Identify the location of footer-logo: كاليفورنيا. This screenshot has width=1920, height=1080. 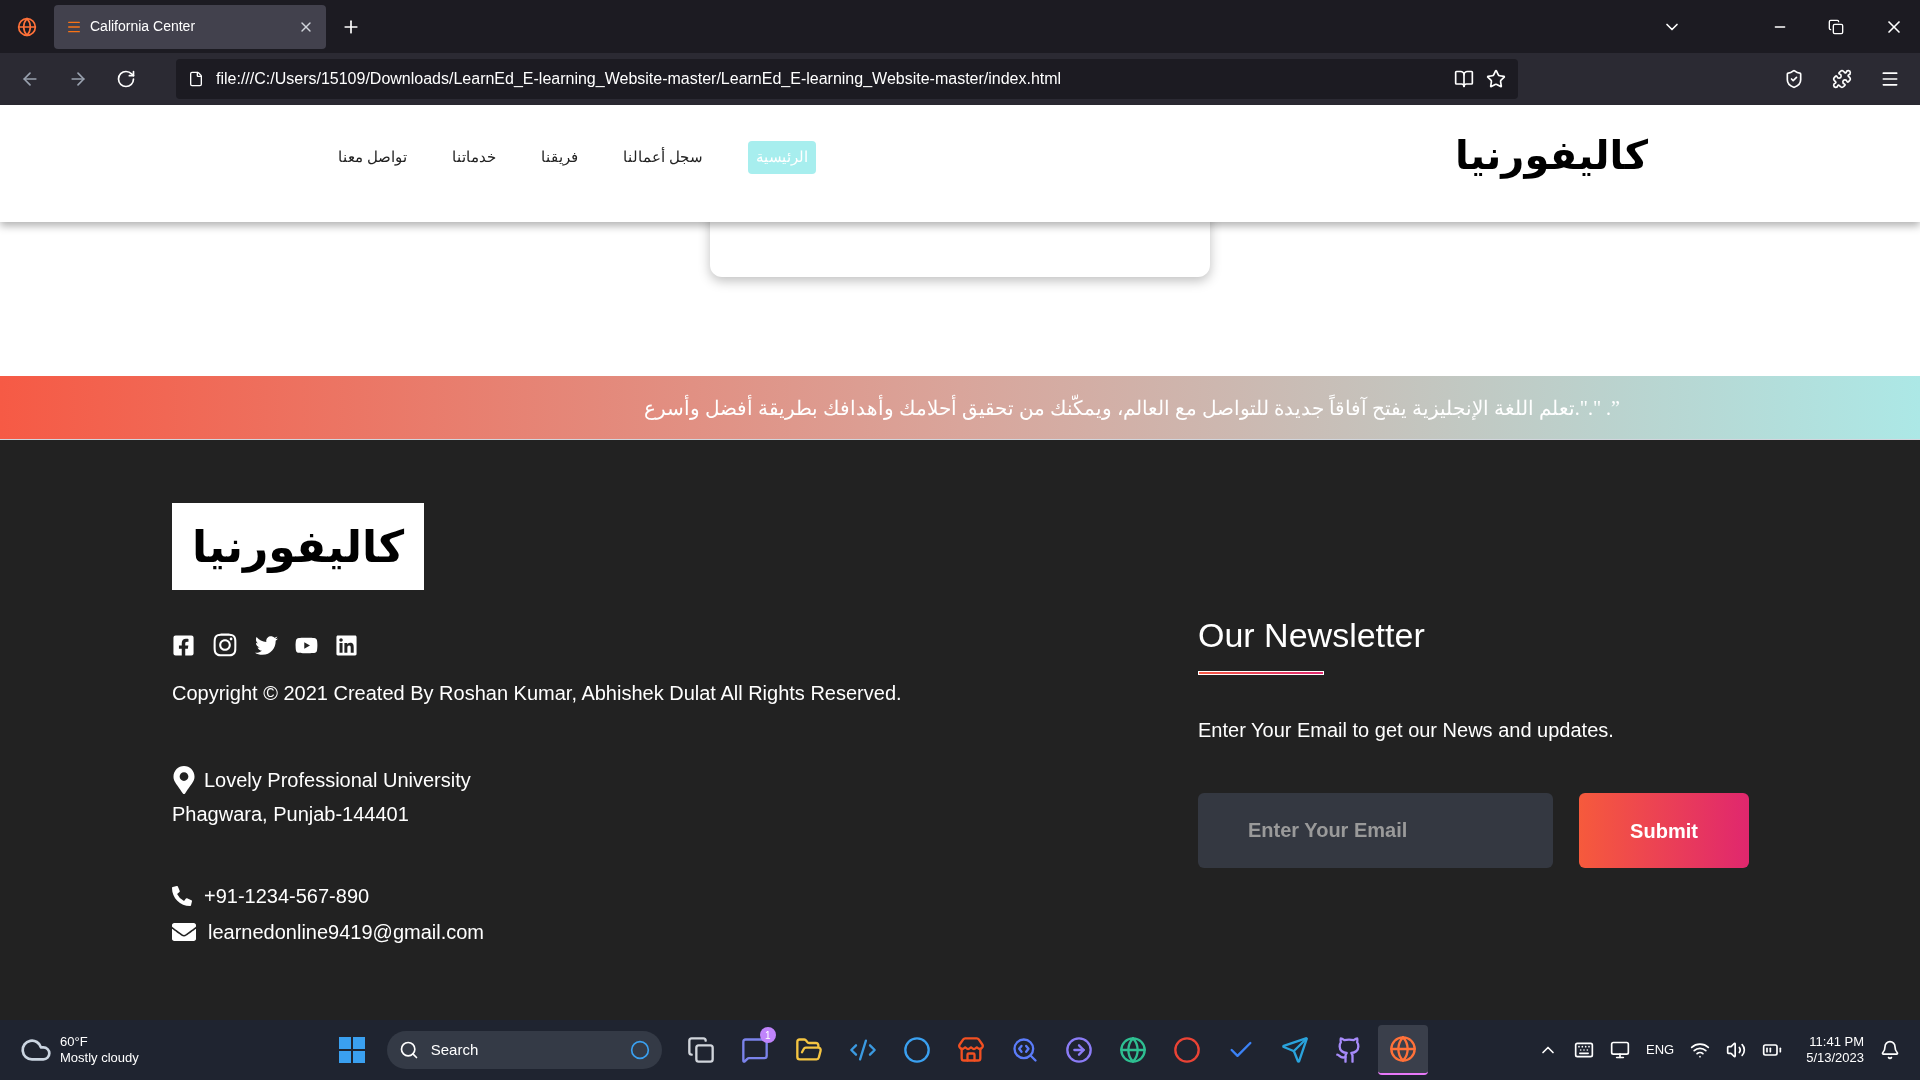
(298, 546).